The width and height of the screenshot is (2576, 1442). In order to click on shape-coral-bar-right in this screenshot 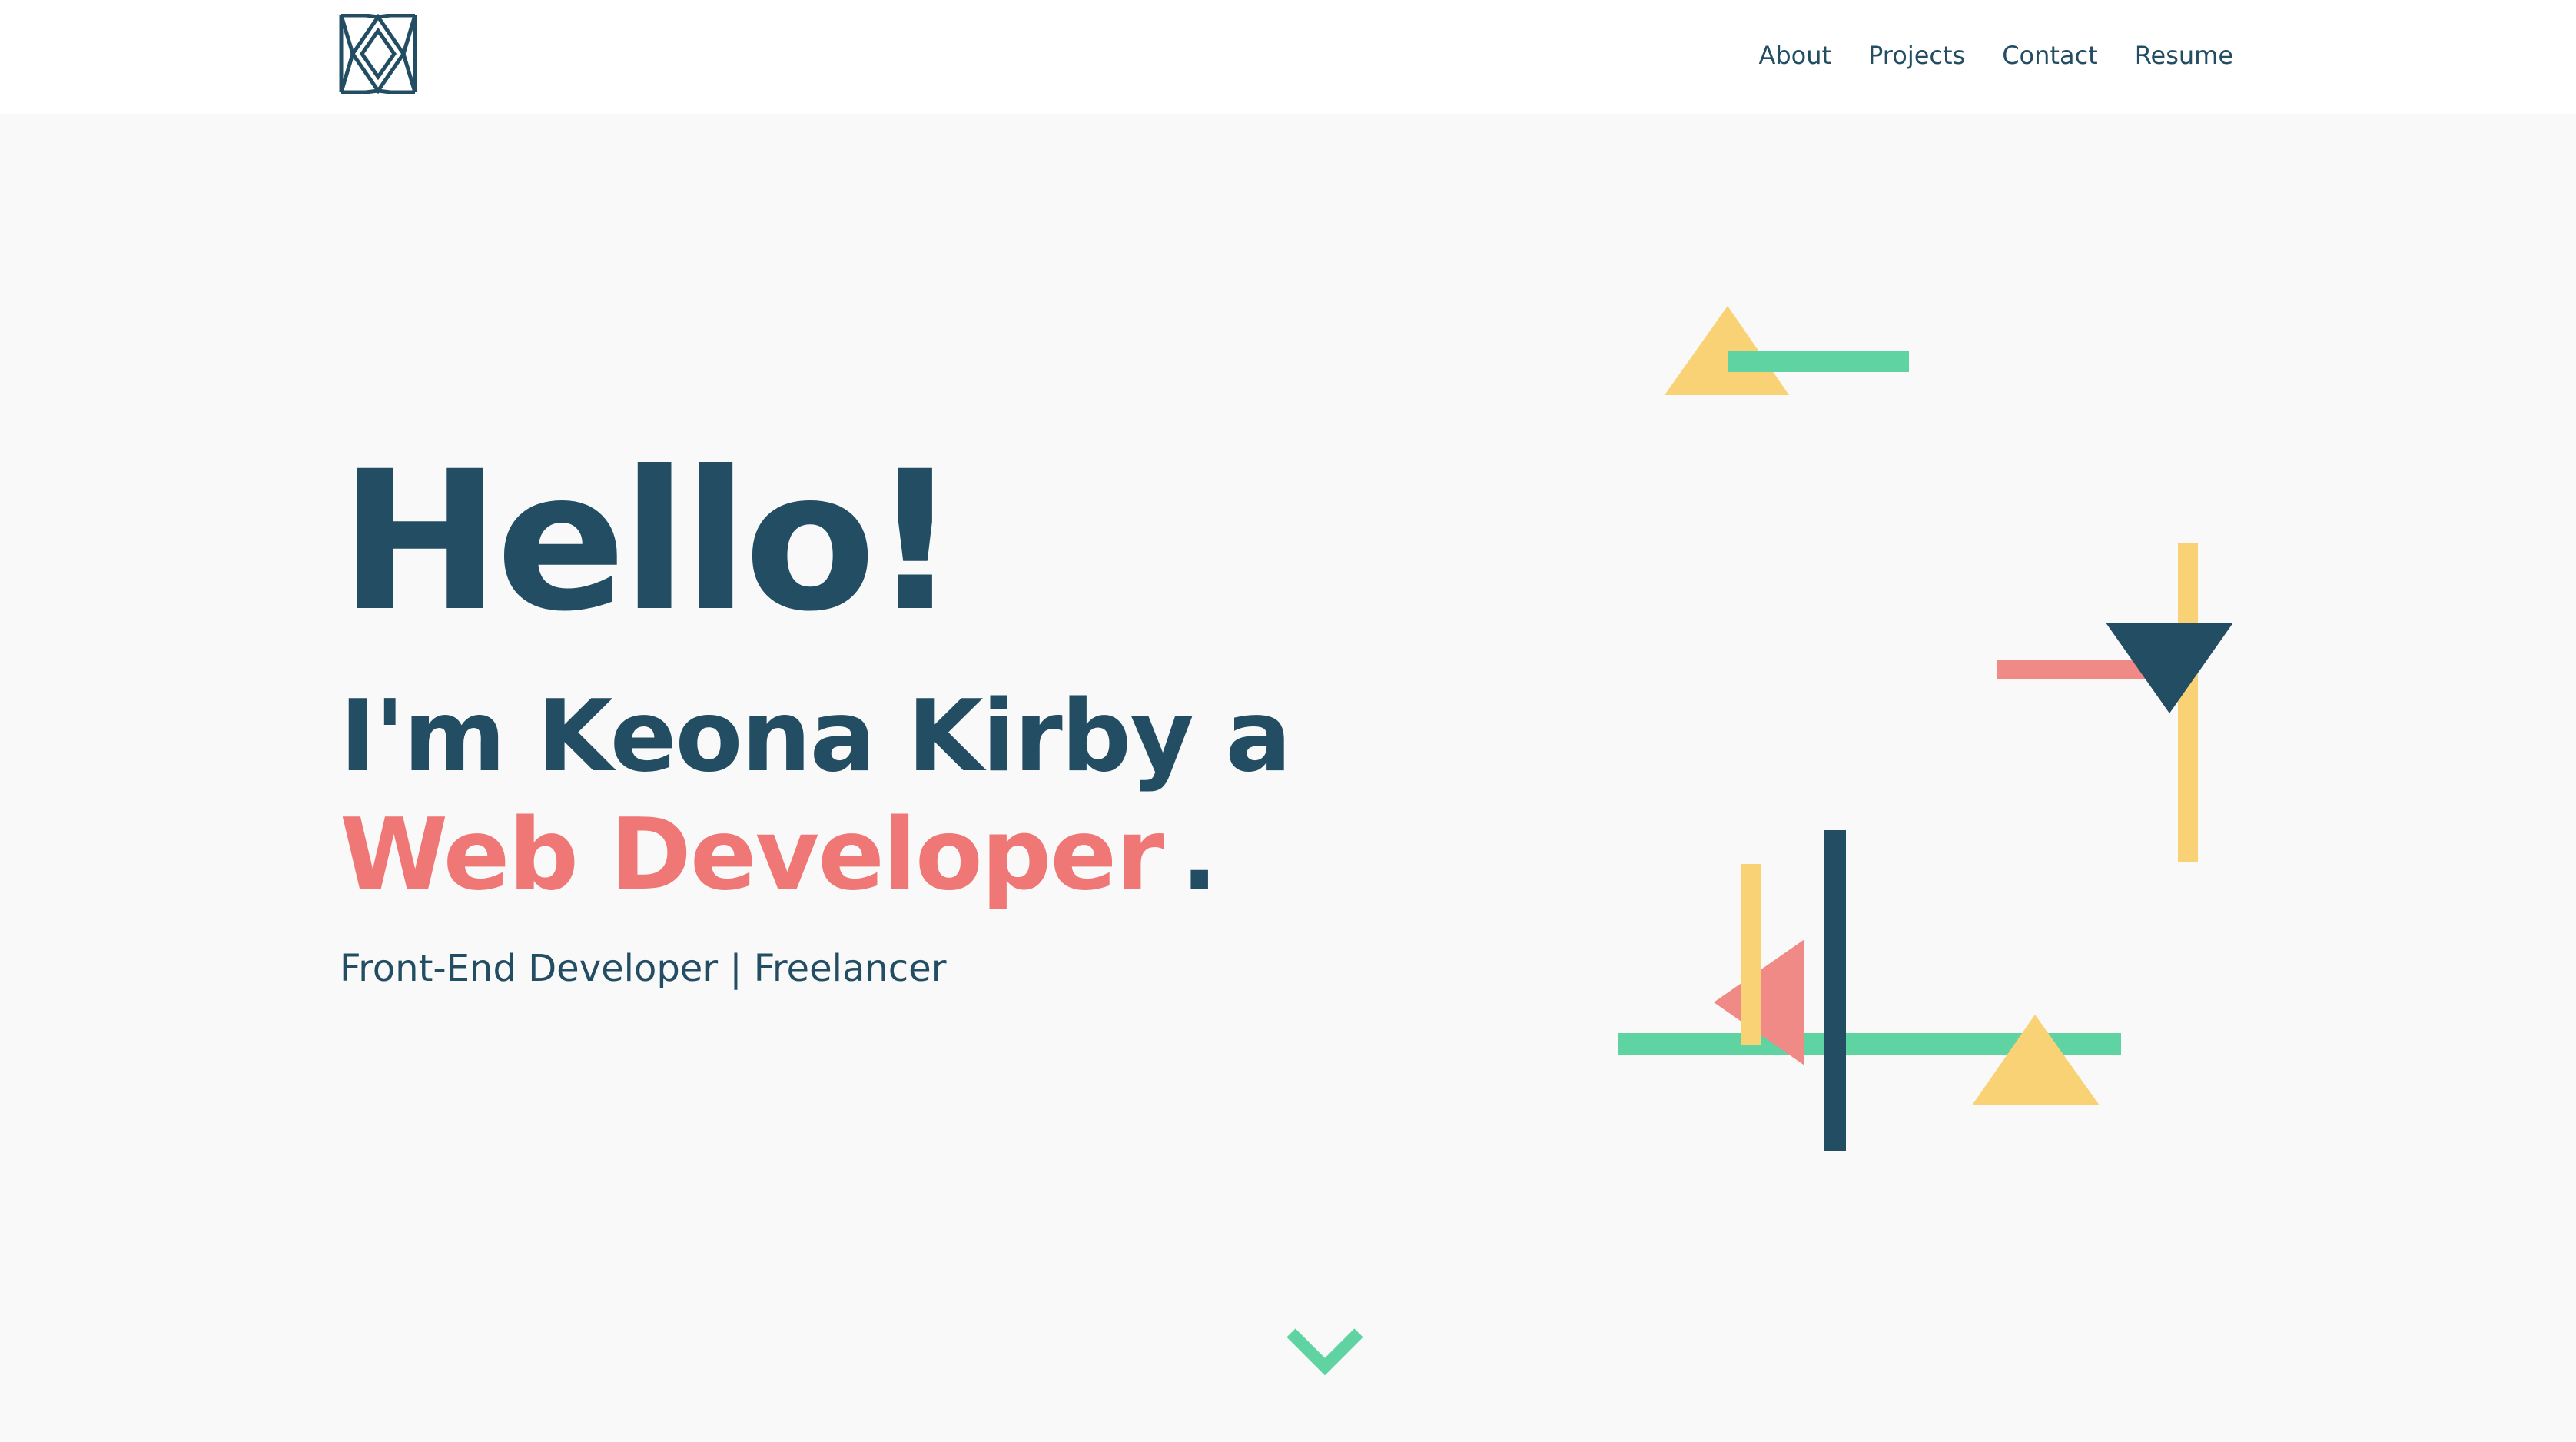, I will do `click(2073, 670)`.